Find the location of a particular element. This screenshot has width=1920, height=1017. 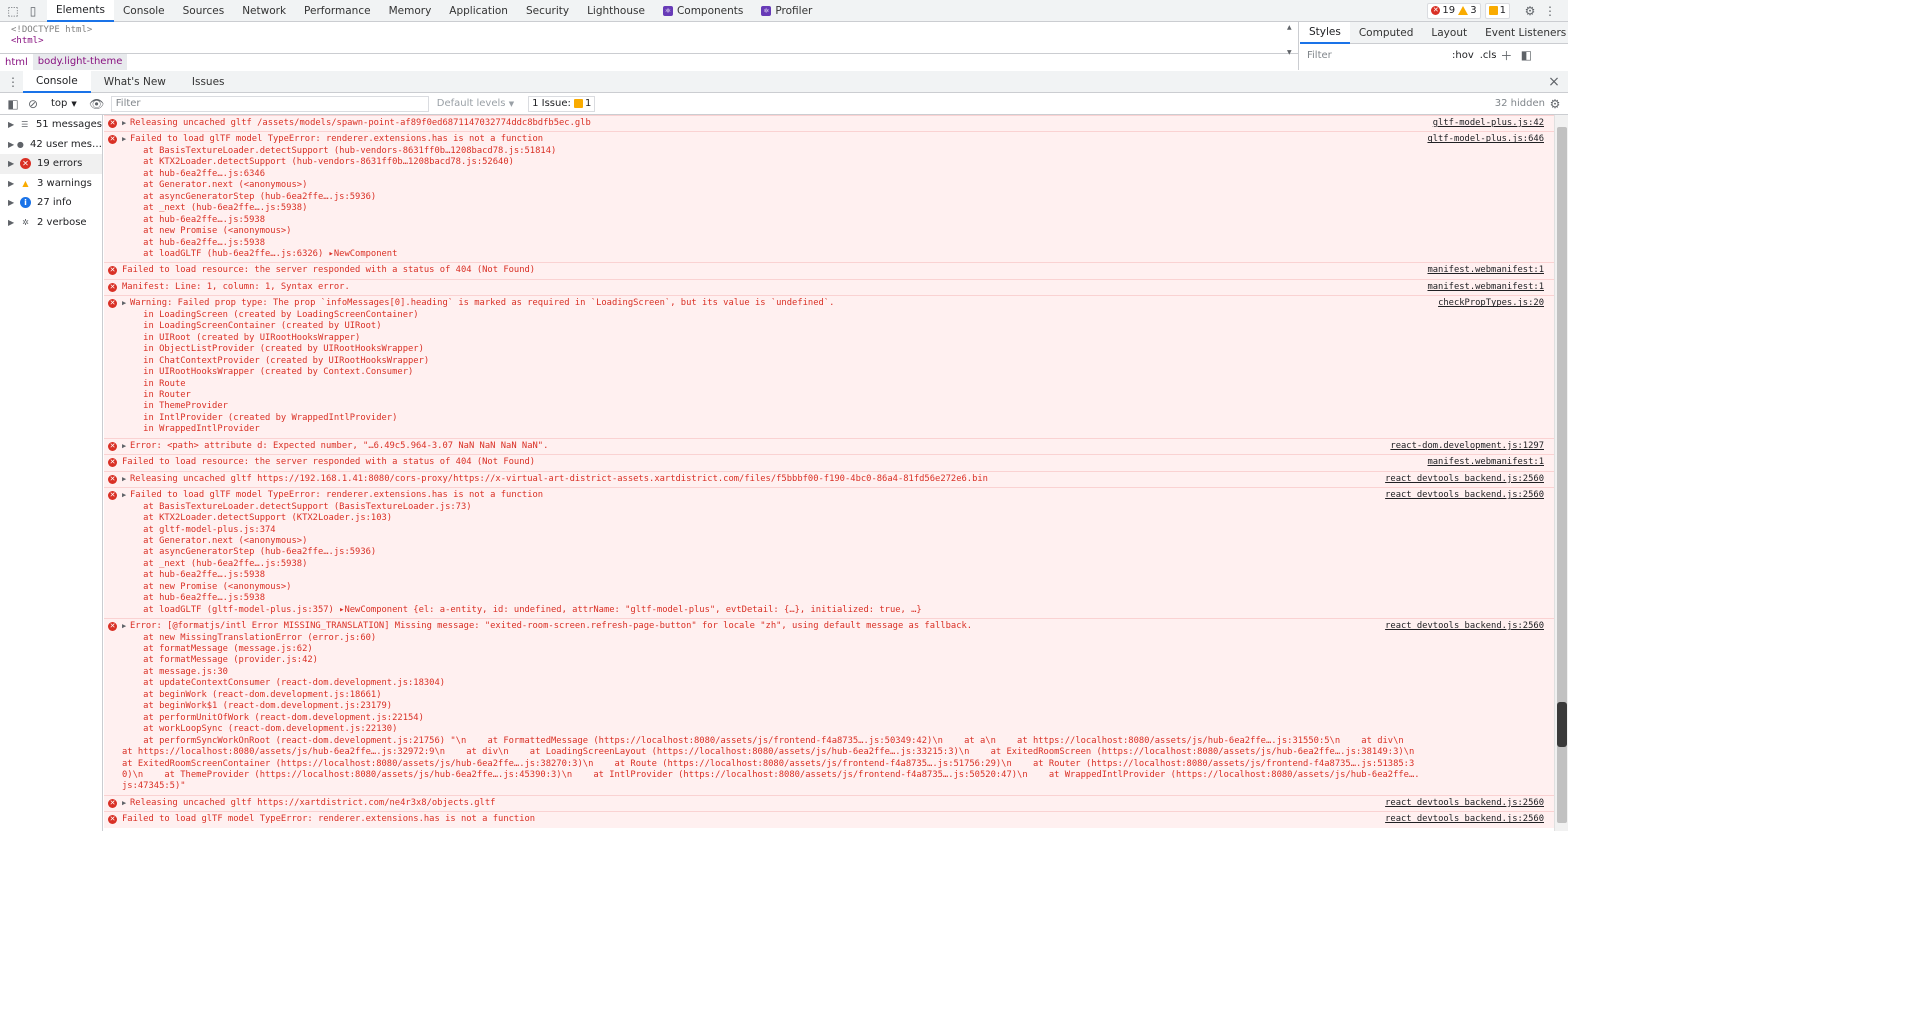

eye-icon: 👁 is located at coordinates (97, 104).